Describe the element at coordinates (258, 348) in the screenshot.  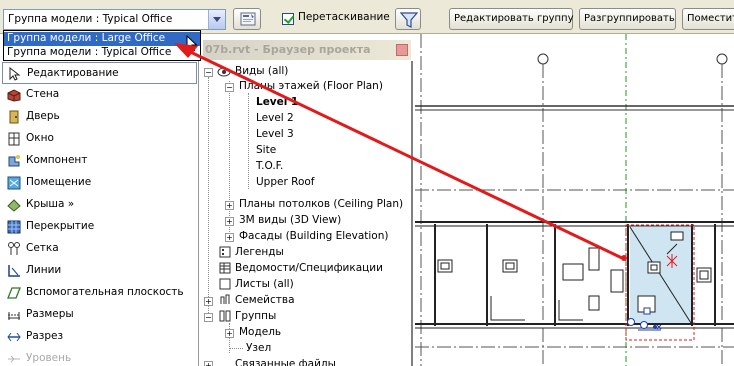
I see `tree-detail: Узел` at that location.